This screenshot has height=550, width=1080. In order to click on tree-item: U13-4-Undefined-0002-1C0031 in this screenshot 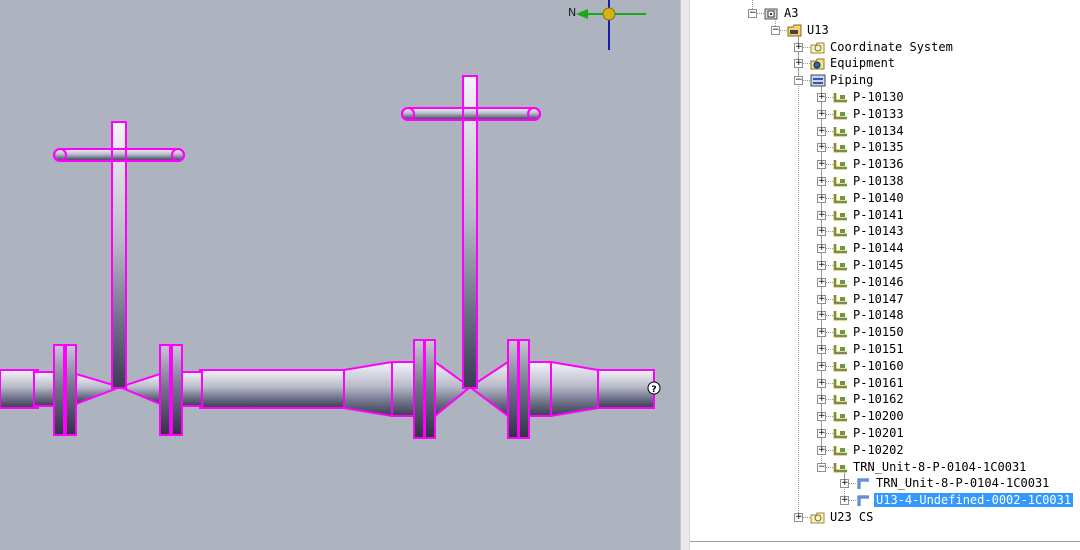, I will do `click(965, 500)`.